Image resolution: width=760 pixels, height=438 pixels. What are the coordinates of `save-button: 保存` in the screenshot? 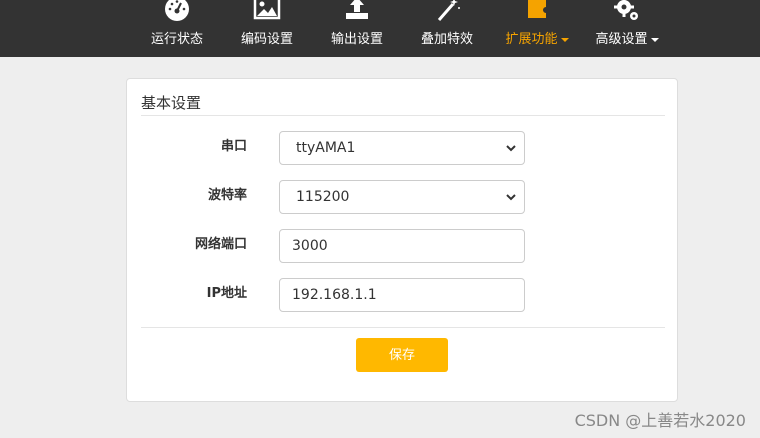 It's located at (402, 355).